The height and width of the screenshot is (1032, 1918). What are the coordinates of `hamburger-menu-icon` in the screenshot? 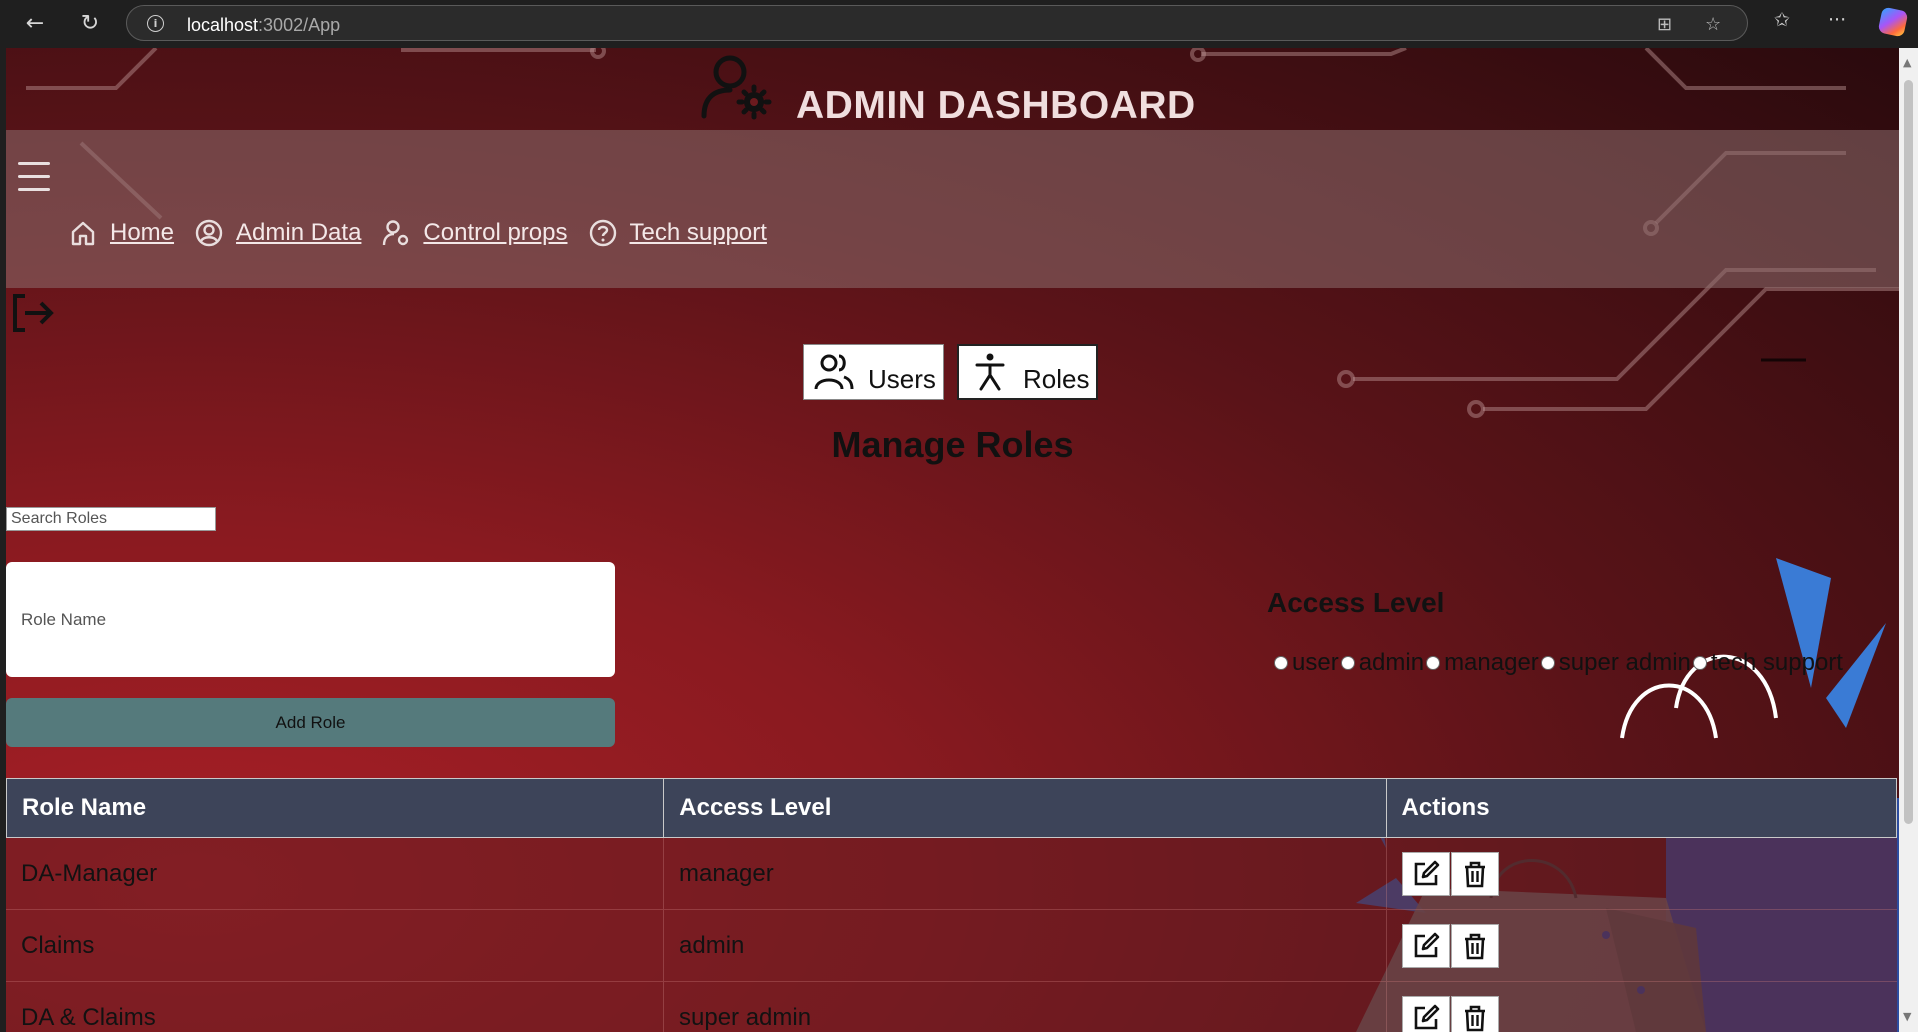 It's located at (34, 177).